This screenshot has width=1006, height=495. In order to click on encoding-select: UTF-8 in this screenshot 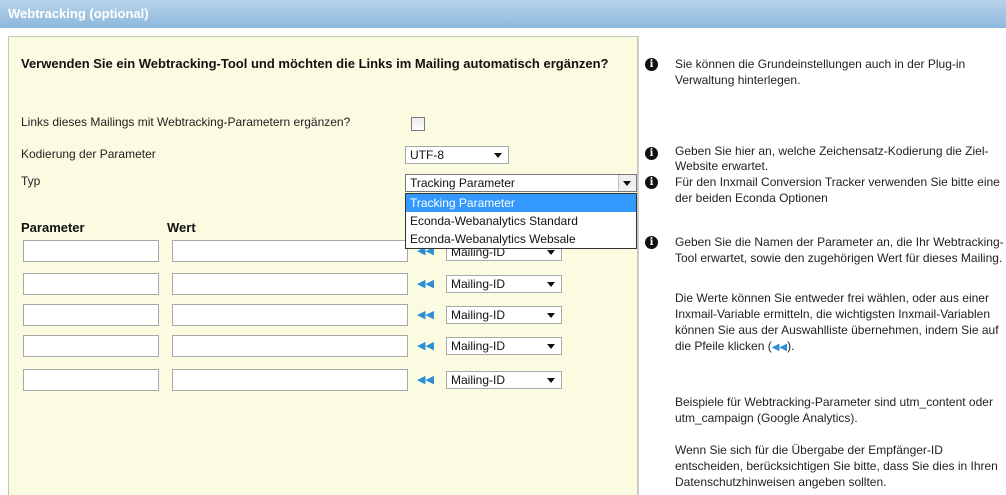, I will do `click(457, 155)`.